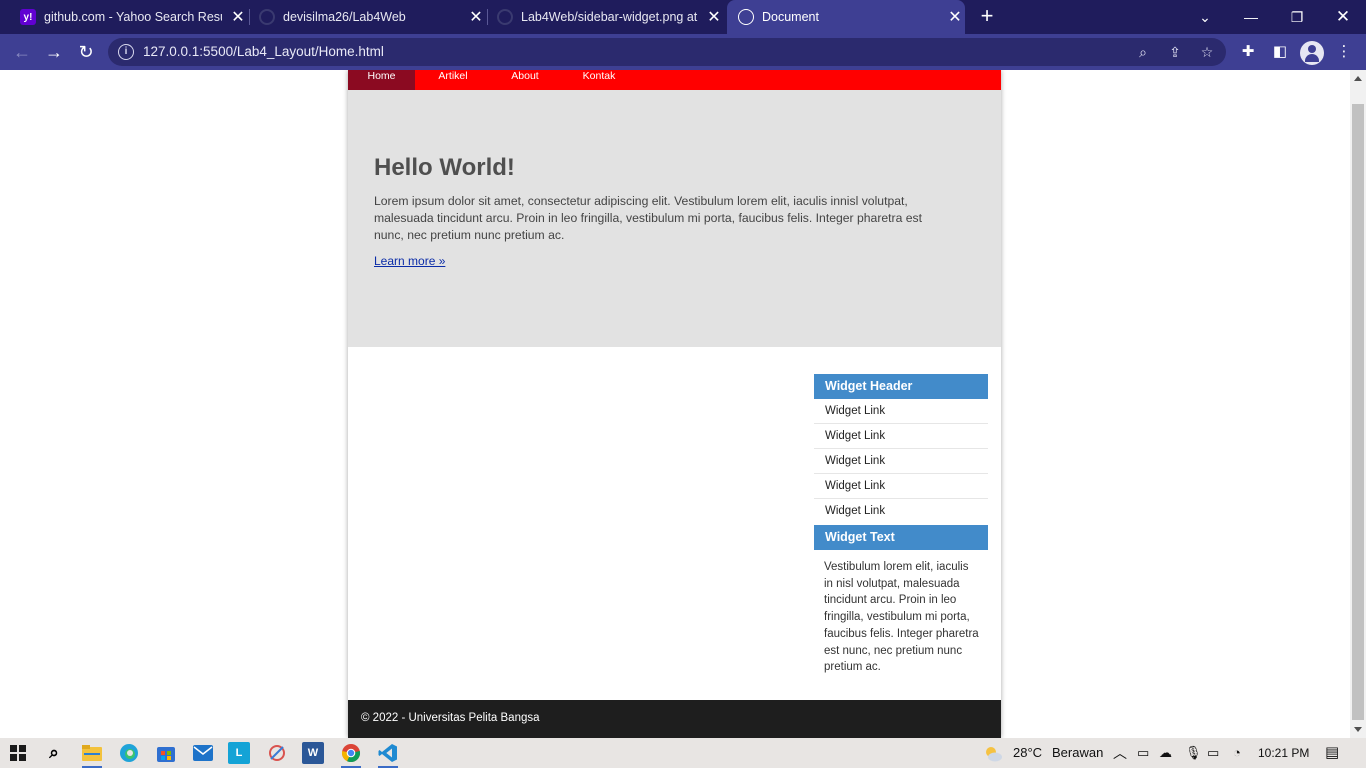 The width and height of the screenshot is (1366, 768). I want to click on mail-icon, so click(203, 753).